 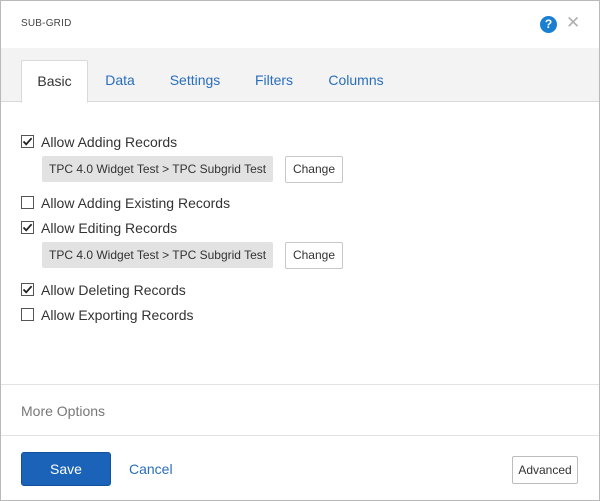 I want to click on save-button: Save, so click(x=66, y=469).